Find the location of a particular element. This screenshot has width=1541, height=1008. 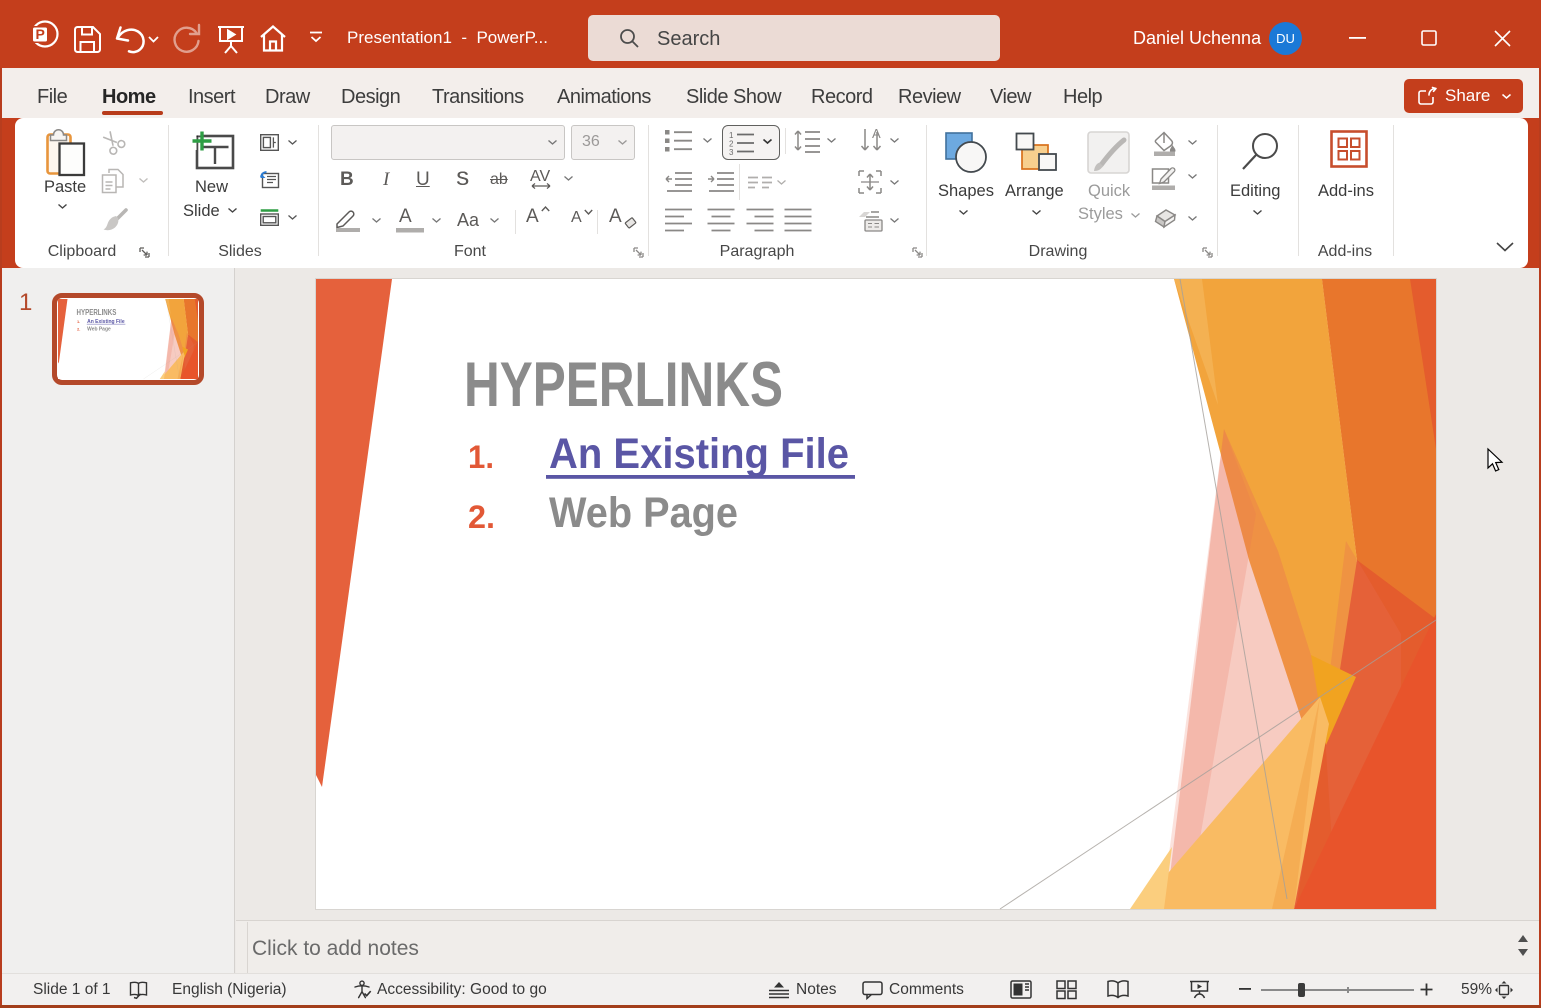

svg-text: A is located at coordinates (876, 133).